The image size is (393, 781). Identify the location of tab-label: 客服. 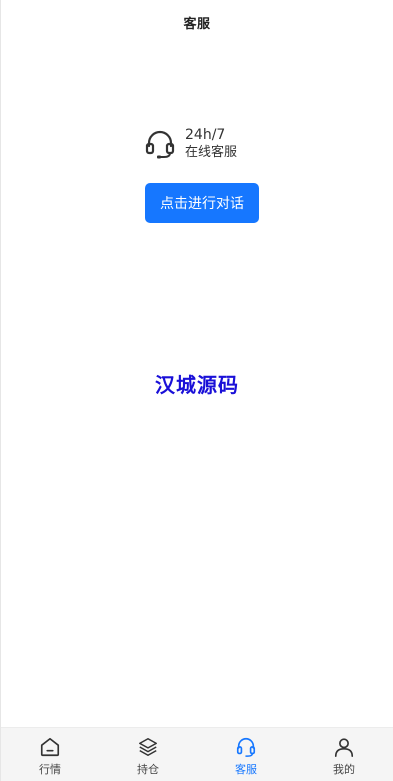
(246, 769).